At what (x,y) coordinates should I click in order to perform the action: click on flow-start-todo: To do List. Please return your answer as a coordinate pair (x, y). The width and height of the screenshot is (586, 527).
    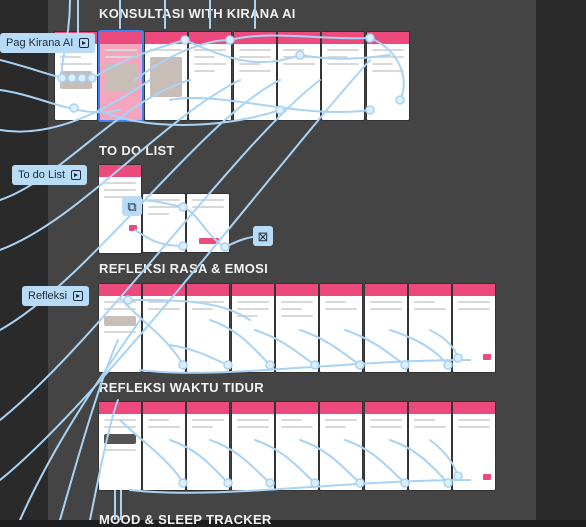
    Looking at the image, I should click on (50, 175).